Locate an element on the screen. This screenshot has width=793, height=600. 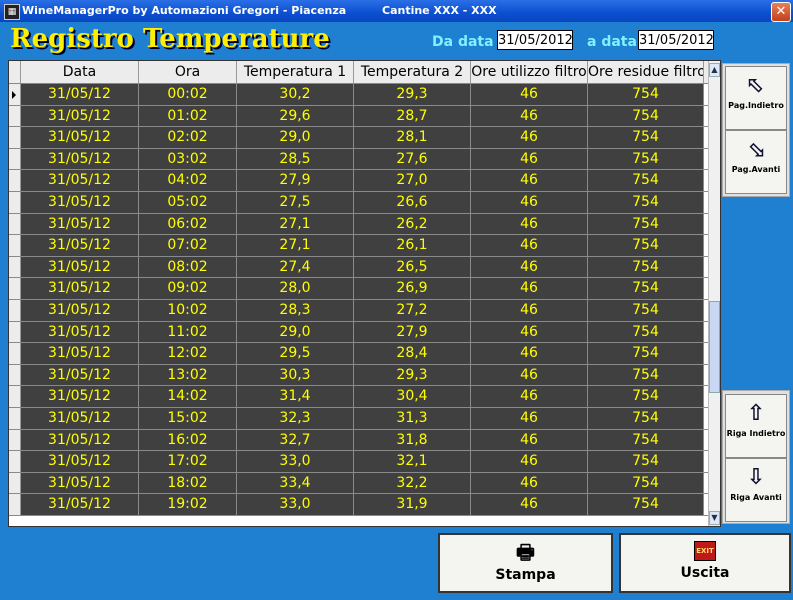
exit-button: EXIT Uscita is located at coordinates (705, 563).